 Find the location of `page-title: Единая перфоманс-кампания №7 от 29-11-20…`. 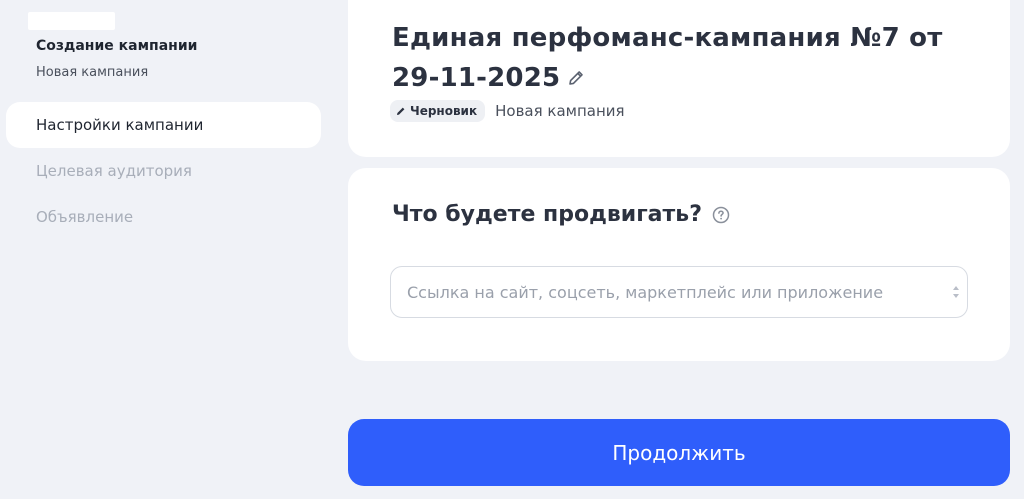

page-title: Единая перфоманс-кампания №7 от 29-11-20… is located at coordinates (682, 58).